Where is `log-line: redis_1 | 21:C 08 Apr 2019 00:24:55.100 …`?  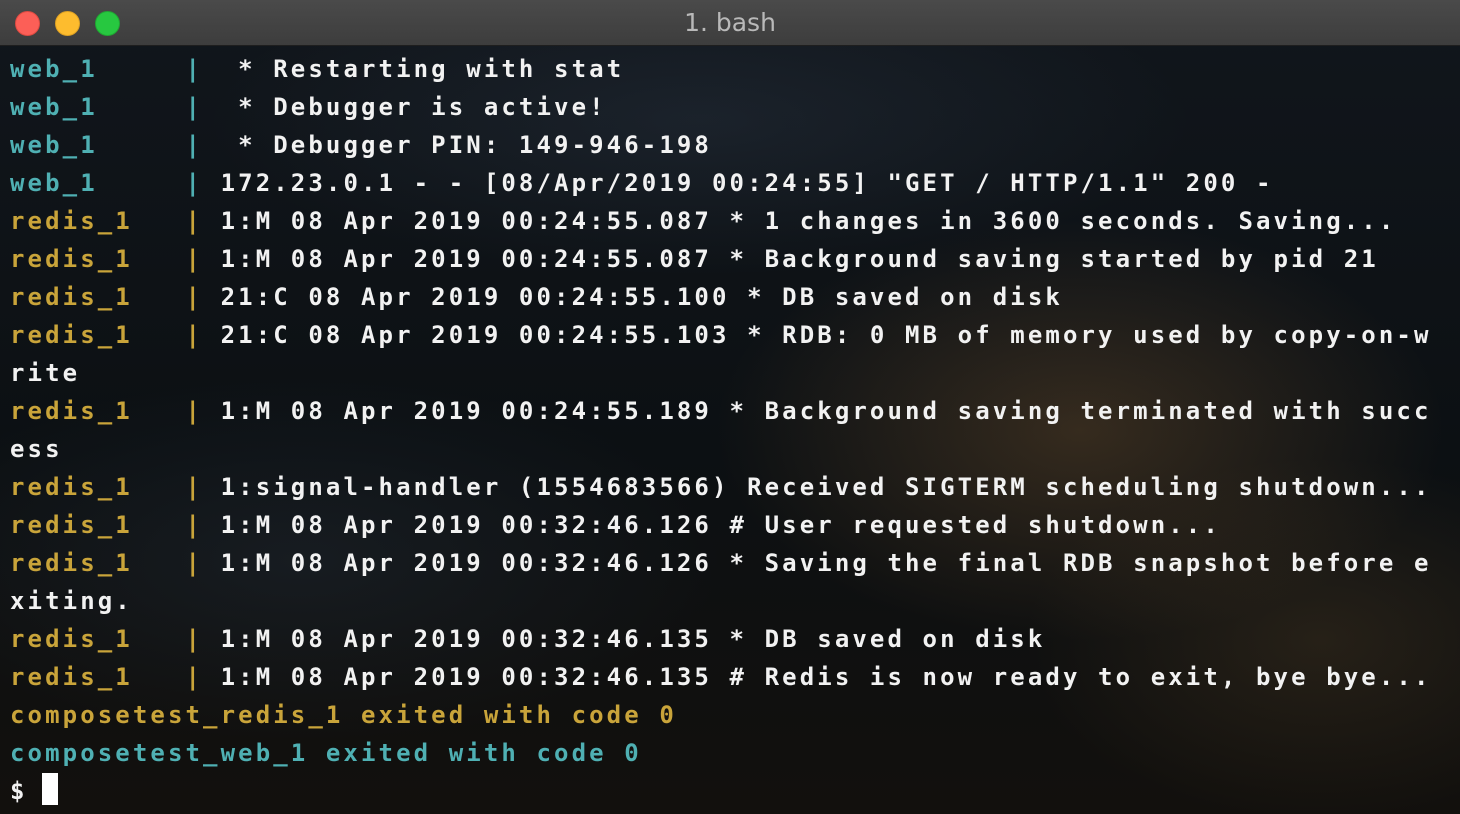
log-line: redis_1 | 21:C 08 Apr 2019 00:24:55.100 … is located at coordinates (732, 297).